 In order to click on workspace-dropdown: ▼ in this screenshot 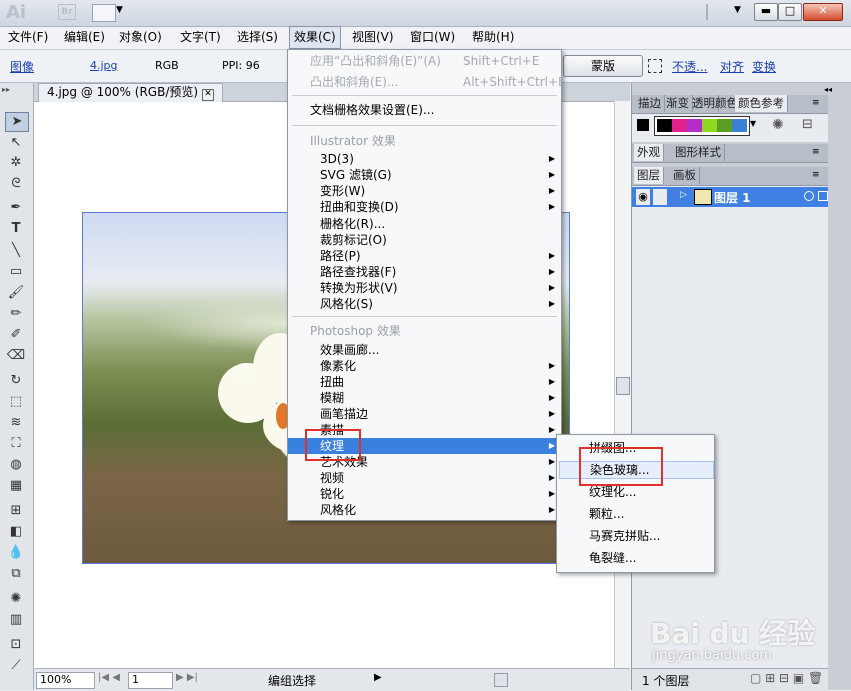, I will do `click(737, 10)`.